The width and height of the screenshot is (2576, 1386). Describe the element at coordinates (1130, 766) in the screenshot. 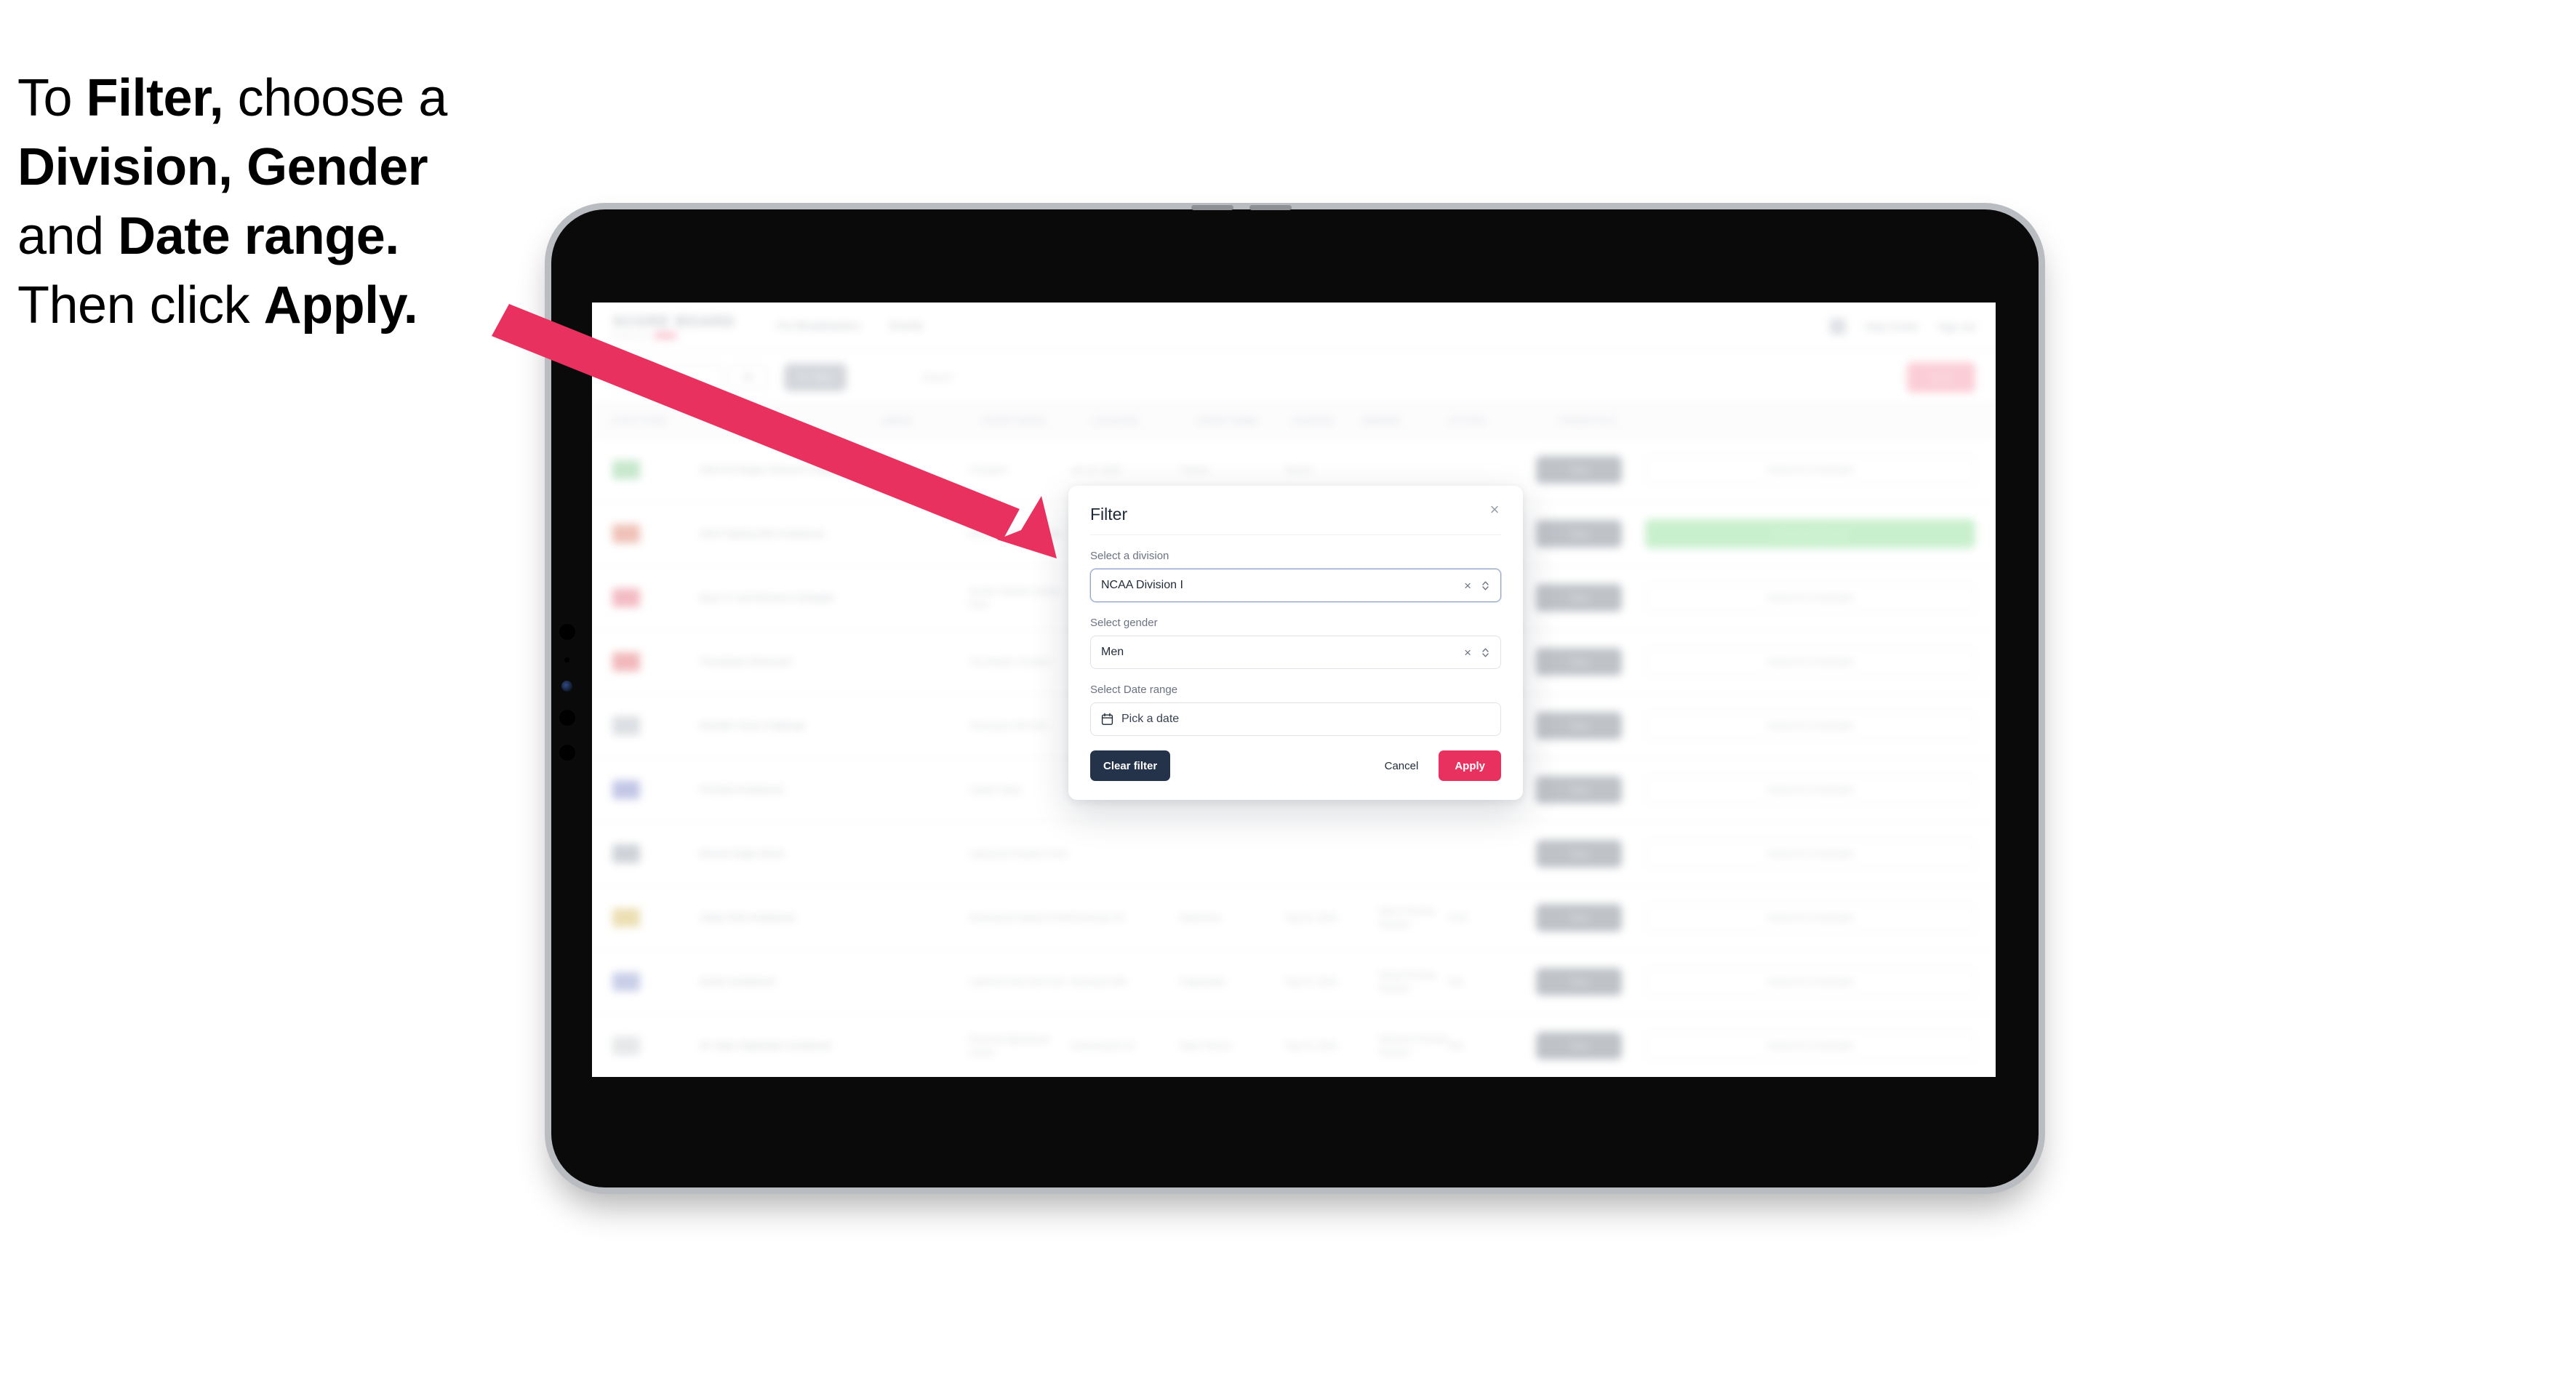

I see `clear-filter-button: Clear filter` at that location.